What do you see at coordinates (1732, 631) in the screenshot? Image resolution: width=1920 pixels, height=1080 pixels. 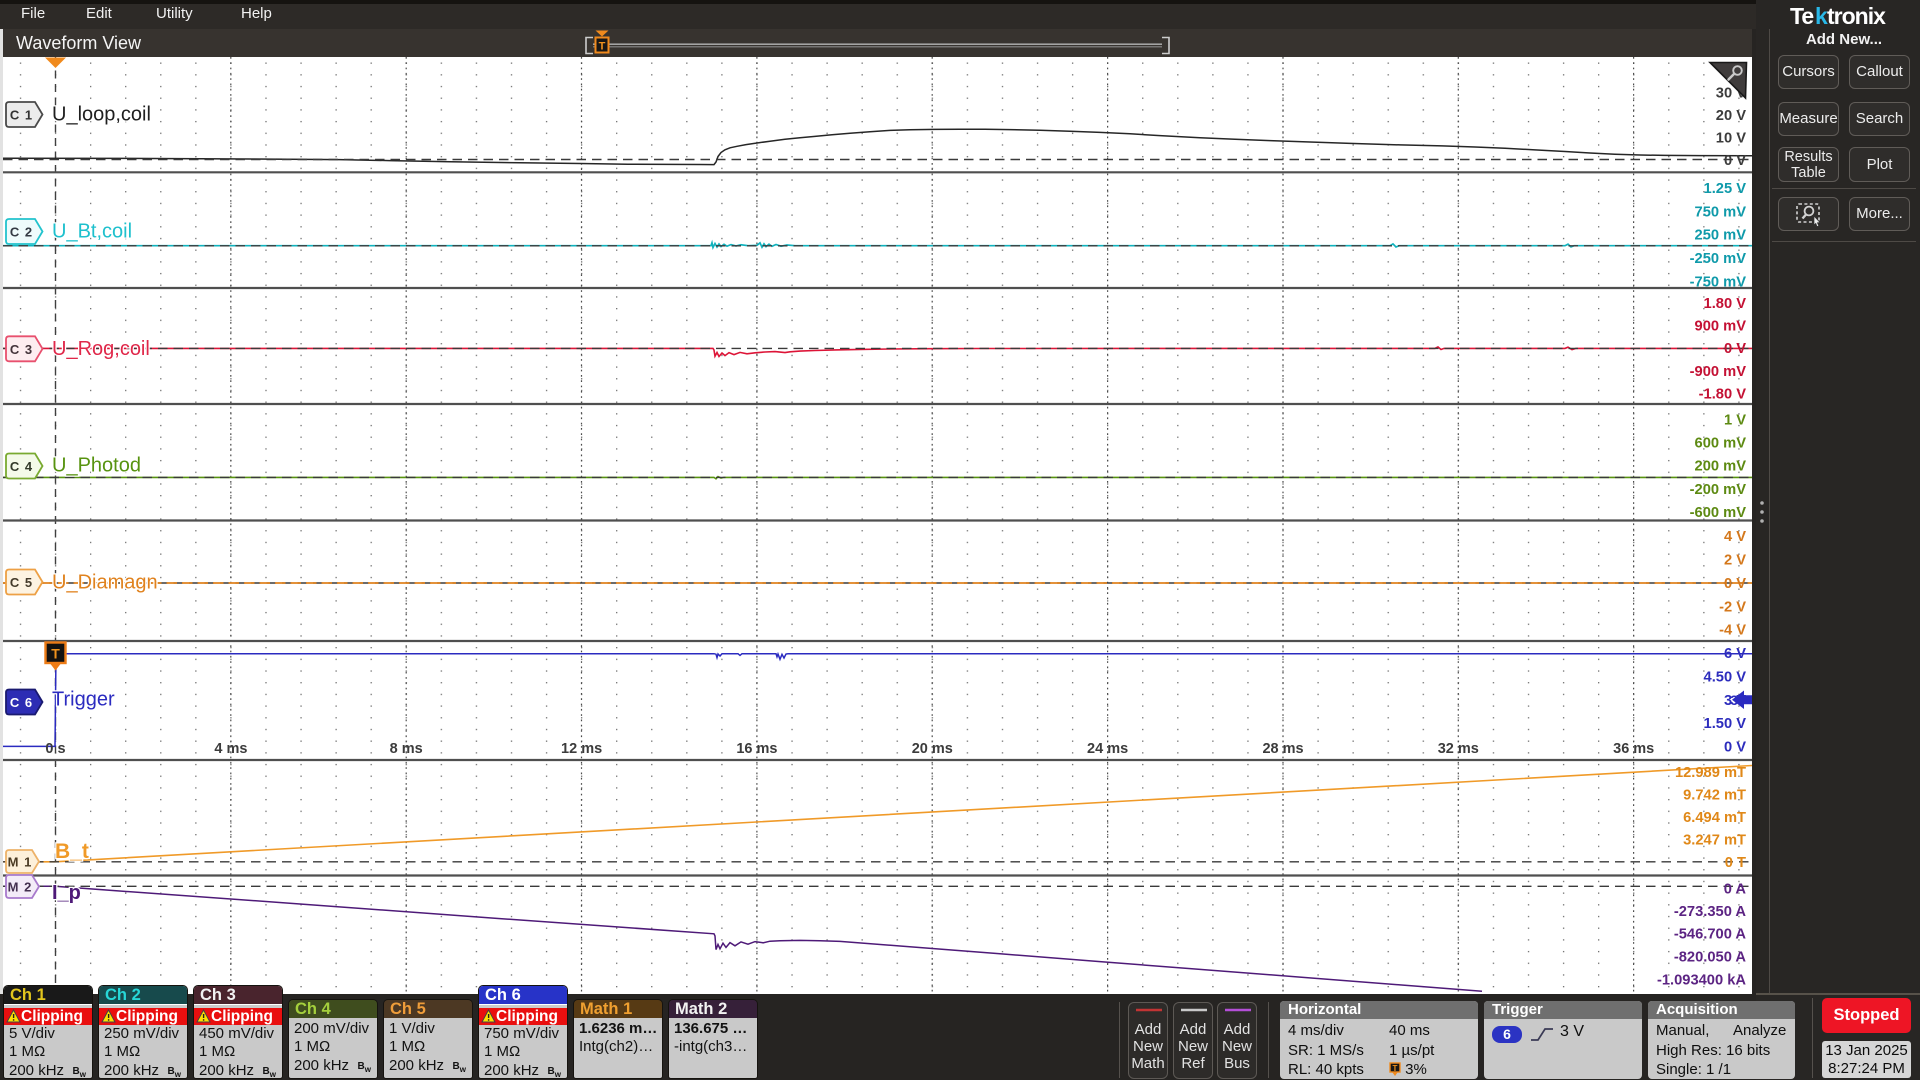 I see `svg-text: -4 V` at bounding box center [1732, 631].